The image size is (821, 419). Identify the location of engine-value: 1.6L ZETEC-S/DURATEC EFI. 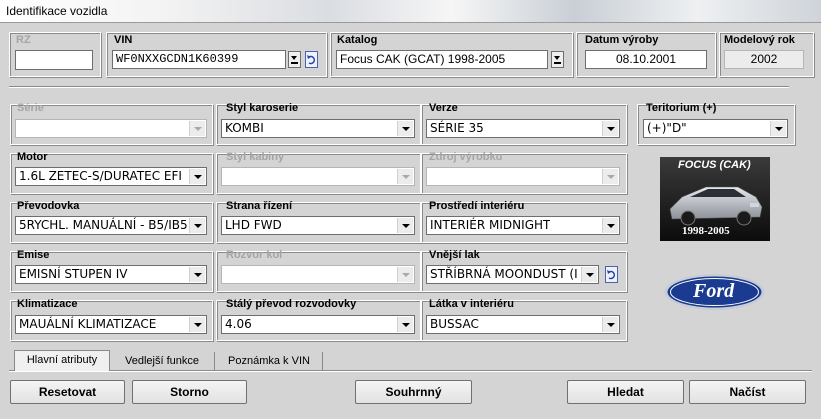
(100, 176).